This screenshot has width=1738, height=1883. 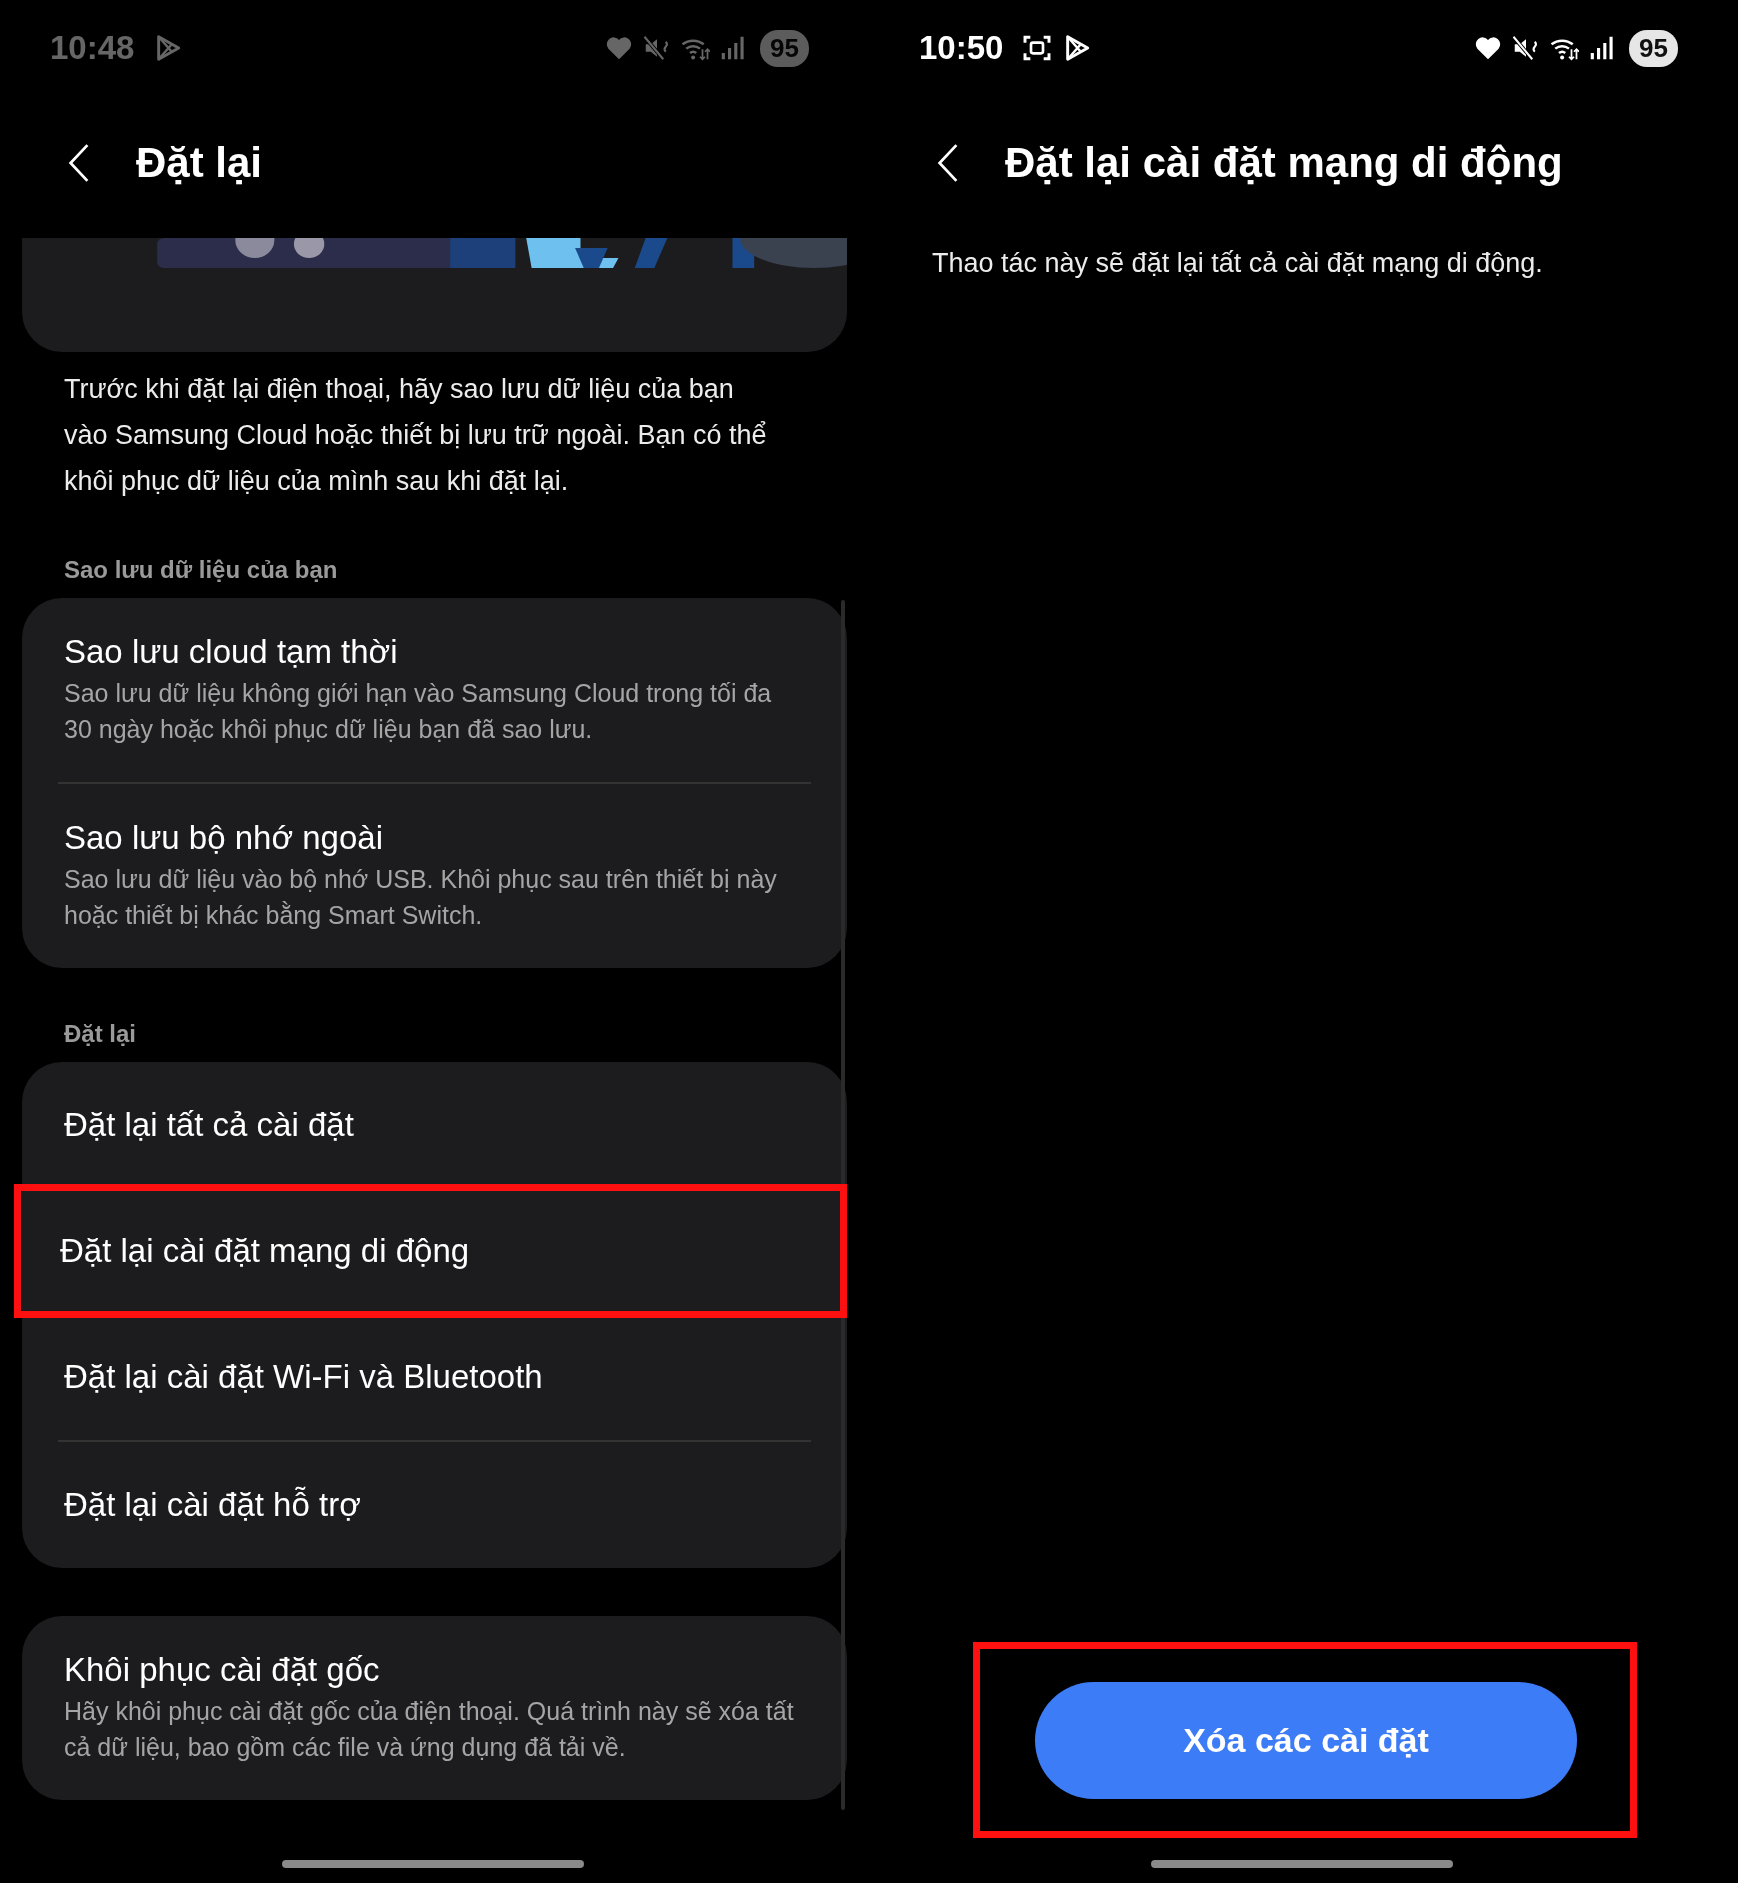 What do you see at coordinates (434, 1505) in the screenshot?
I see `settings-item: Đặt lại cài đặt hỗ trợ` at bounding box center [434, 1505].